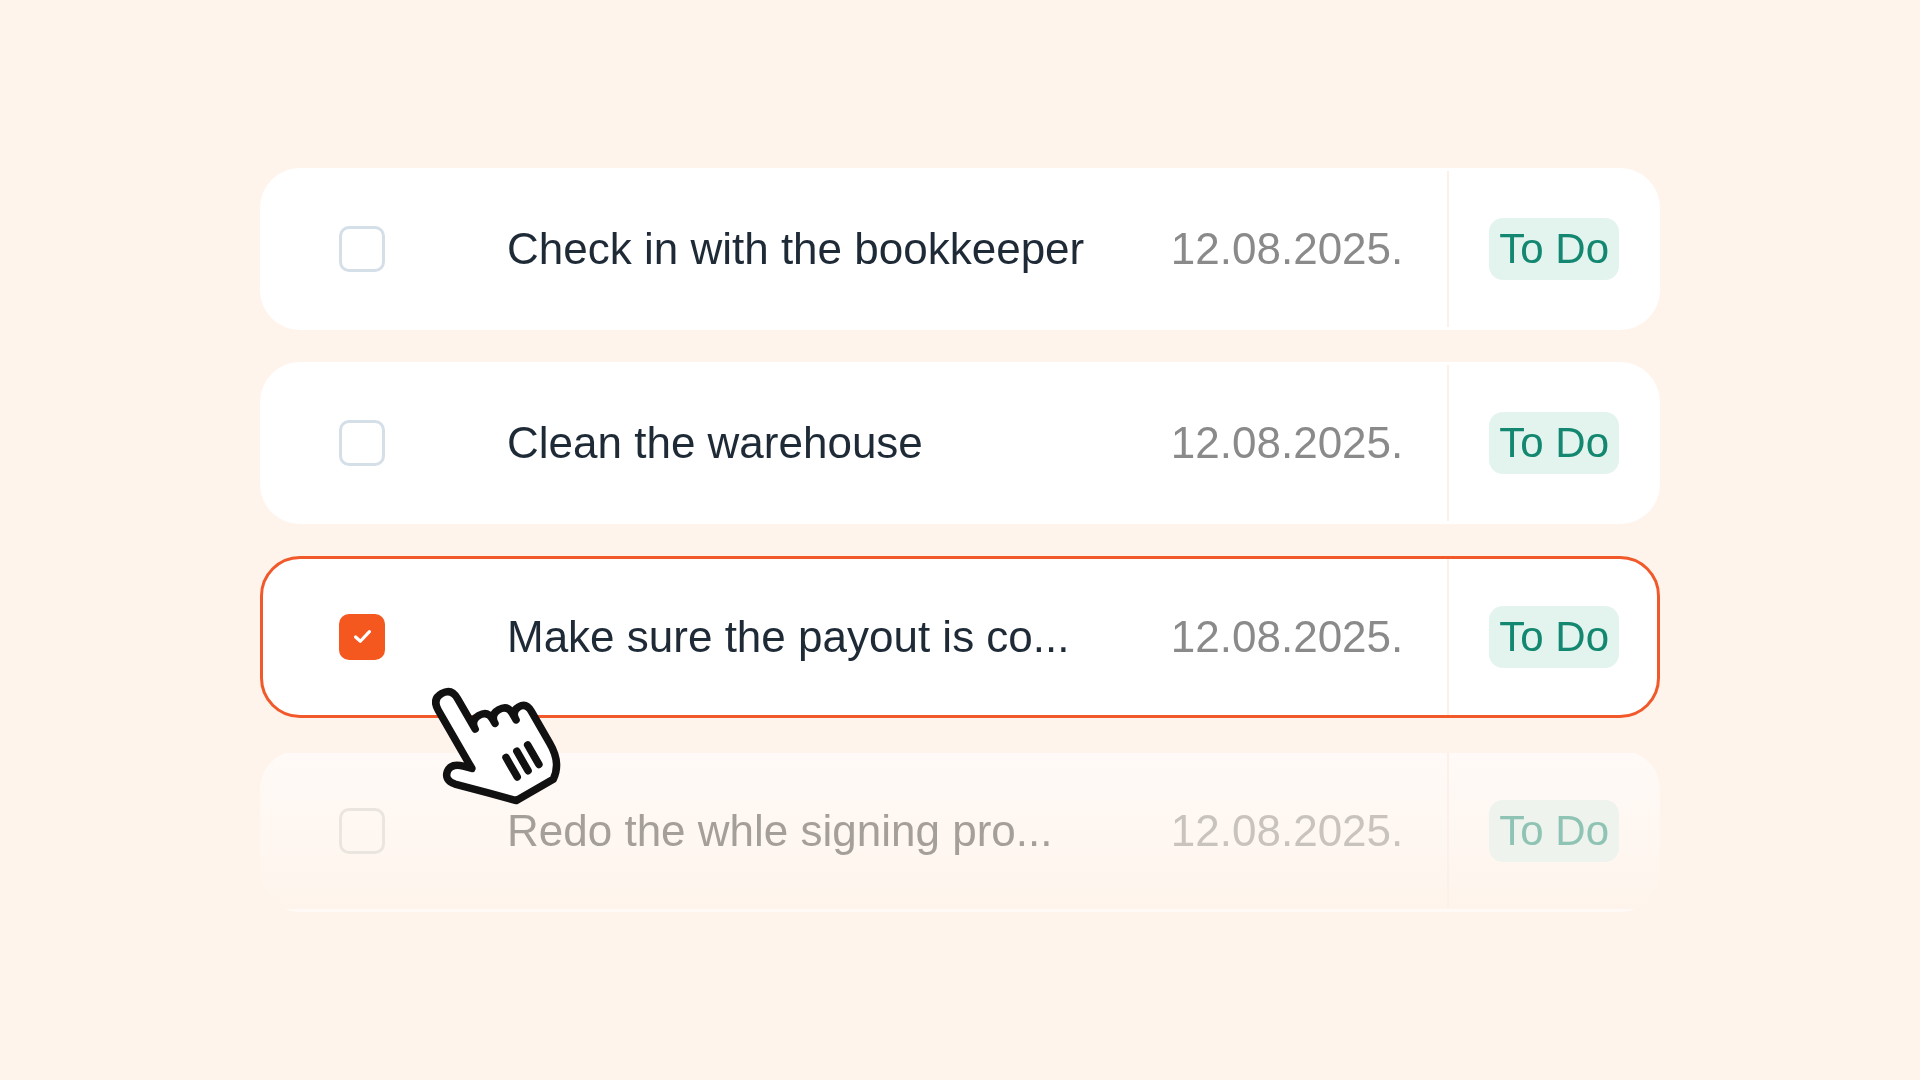 The image size is (1920, 1080). What do you see at coordinates (715, 443) in the screenshot?
I see `task-title: Clean the warehouse` at bounding box center [715, 443].